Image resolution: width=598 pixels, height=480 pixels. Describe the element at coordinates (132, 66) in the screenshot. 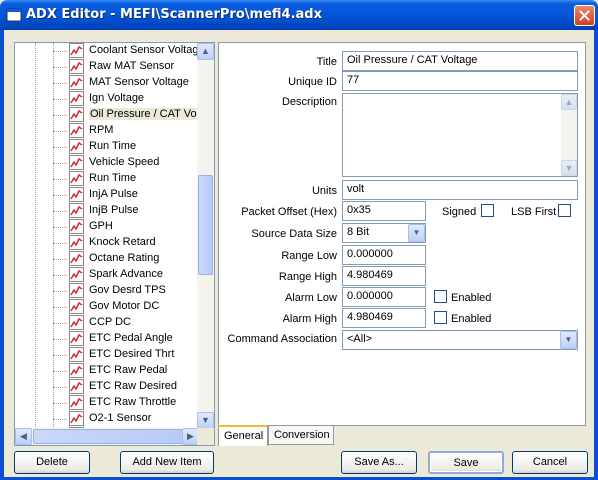

I see `tree-item-label: Raw MAT Sensor` at that location.